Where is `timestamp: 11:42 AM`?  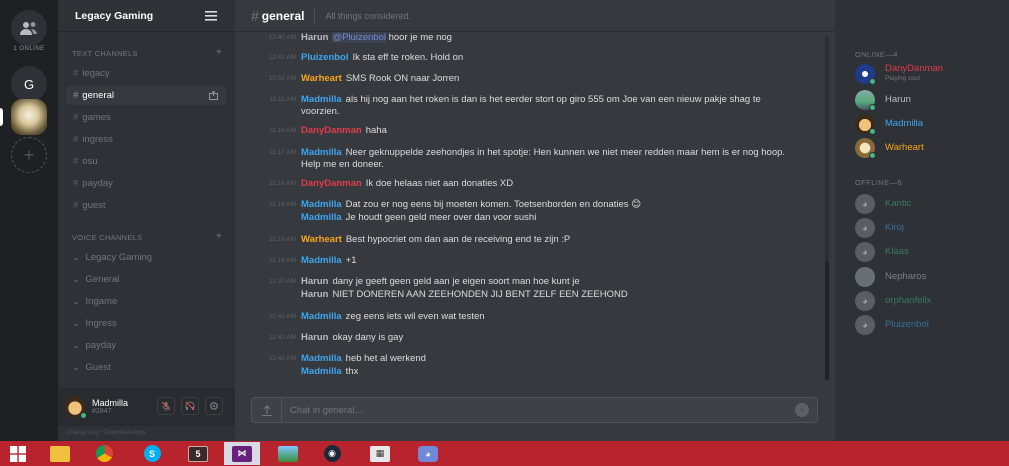 timestamp: 11:42 AM is located at coordinates (282, 358).